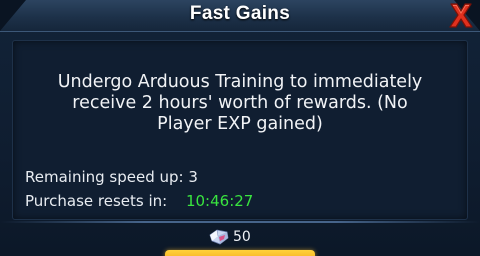 This screenshot has height=256, width=480. What do you see at coordinates (229, 237) in the screenshot?
I see `cost-display: 50` at bounding box center [229, 237].